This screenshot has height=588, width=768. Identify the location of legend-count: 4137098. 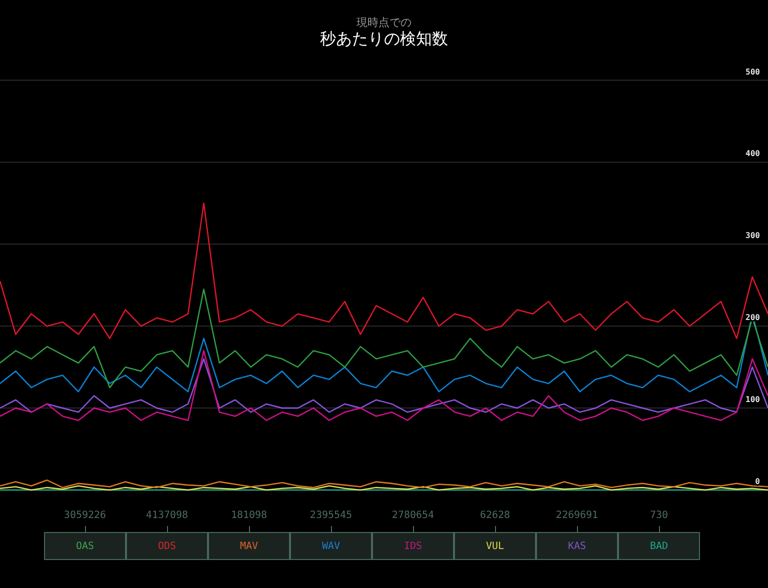
(167, 516).